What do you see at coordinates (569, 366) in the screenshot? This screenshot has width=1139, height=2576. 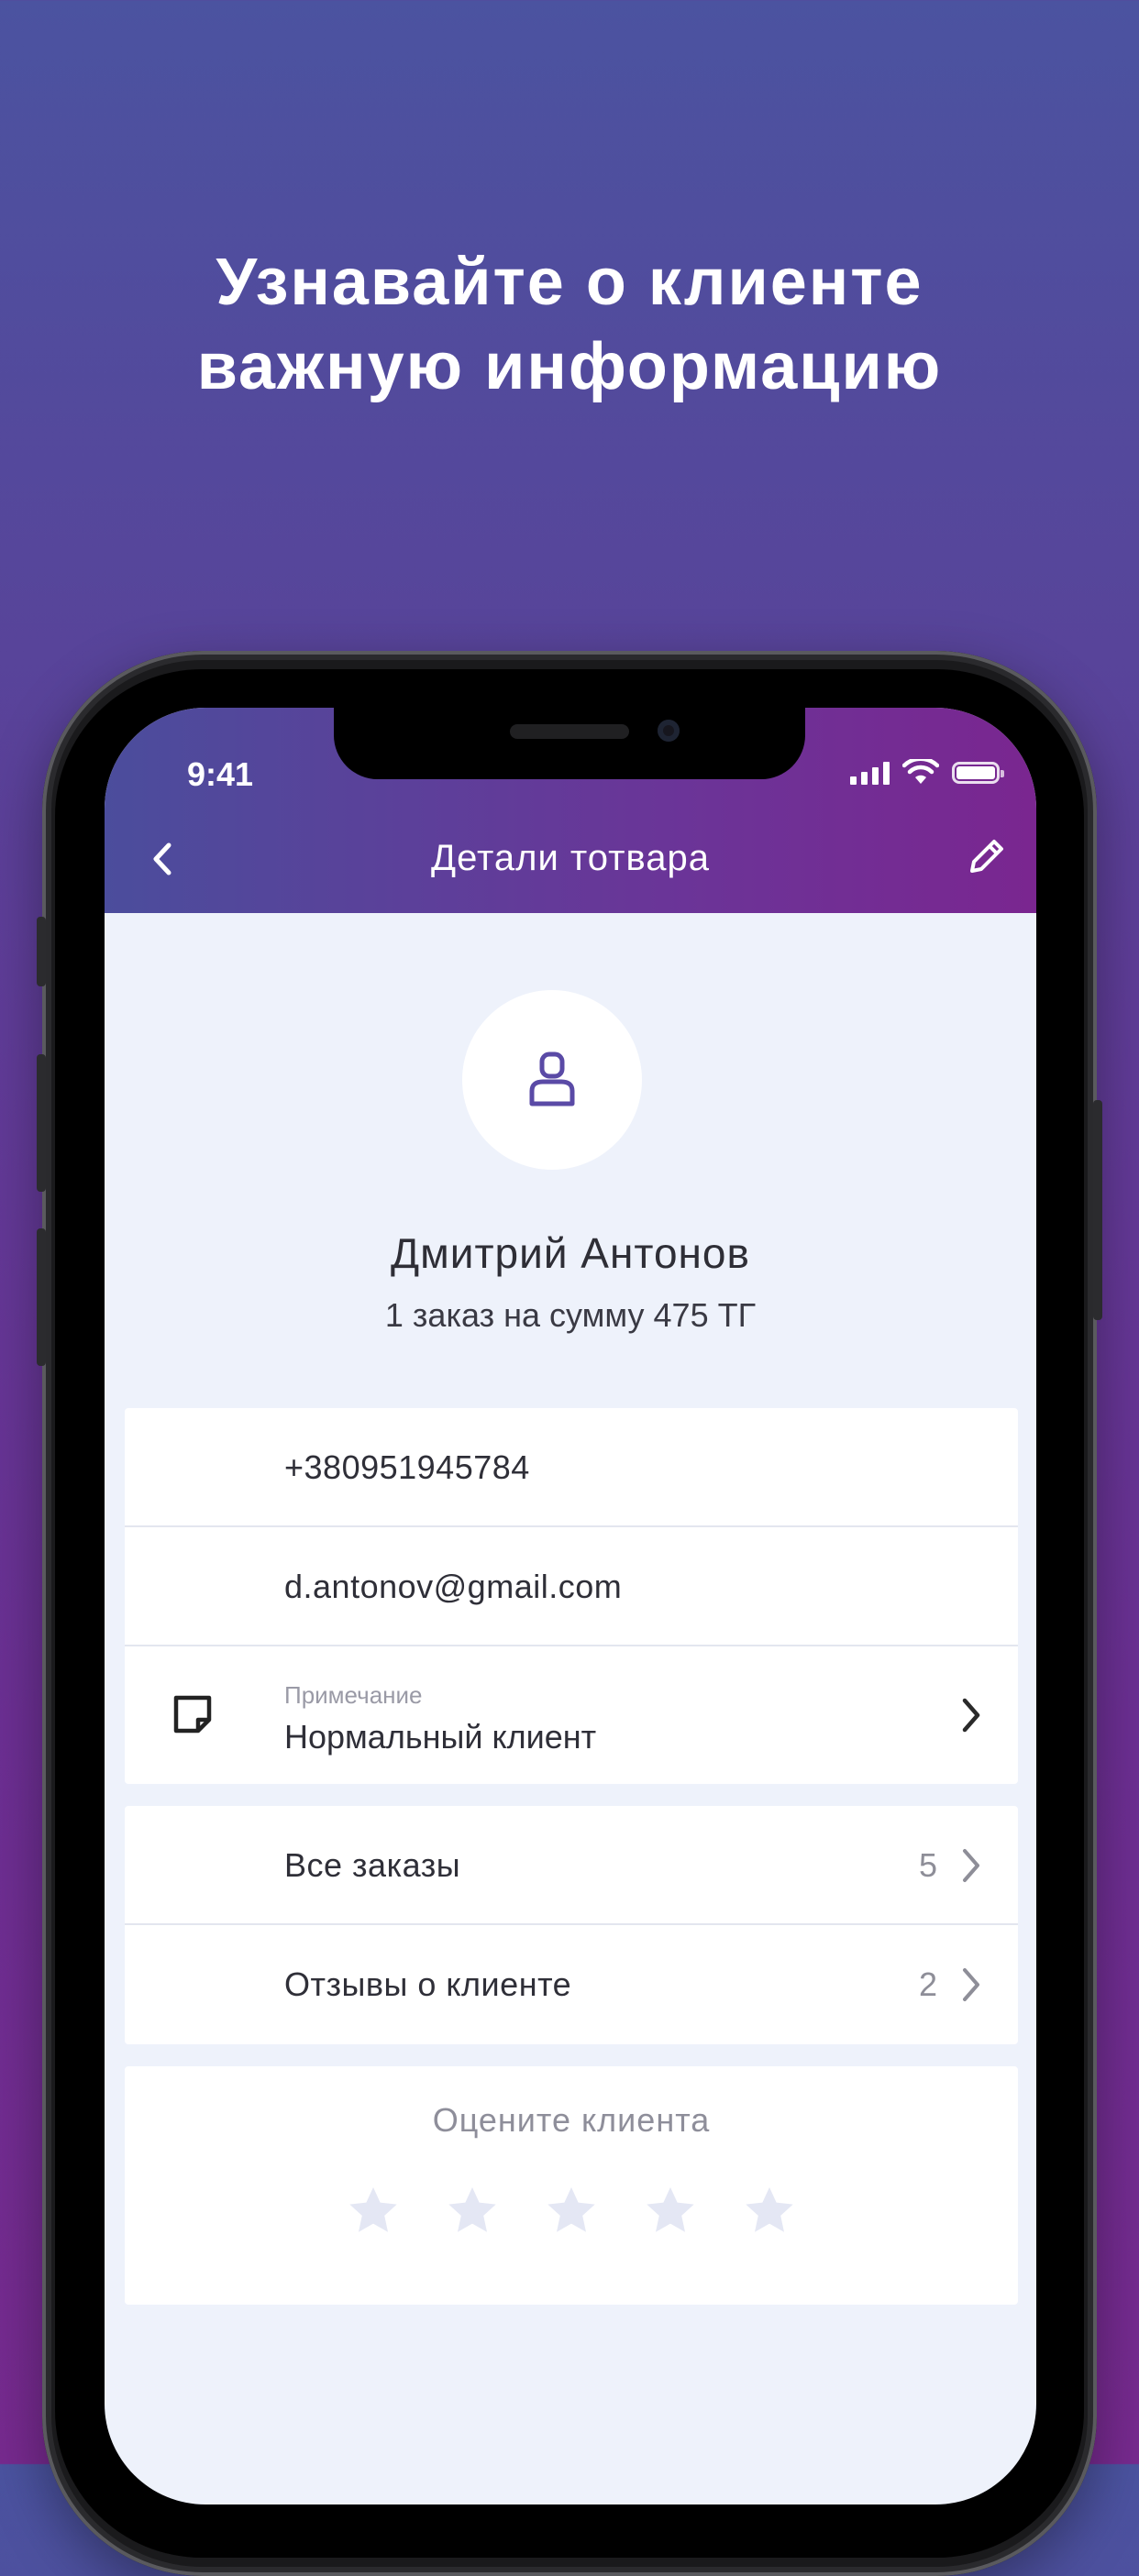 I see `headline-line-2: важную информацию` at bounding box center [569, 366].